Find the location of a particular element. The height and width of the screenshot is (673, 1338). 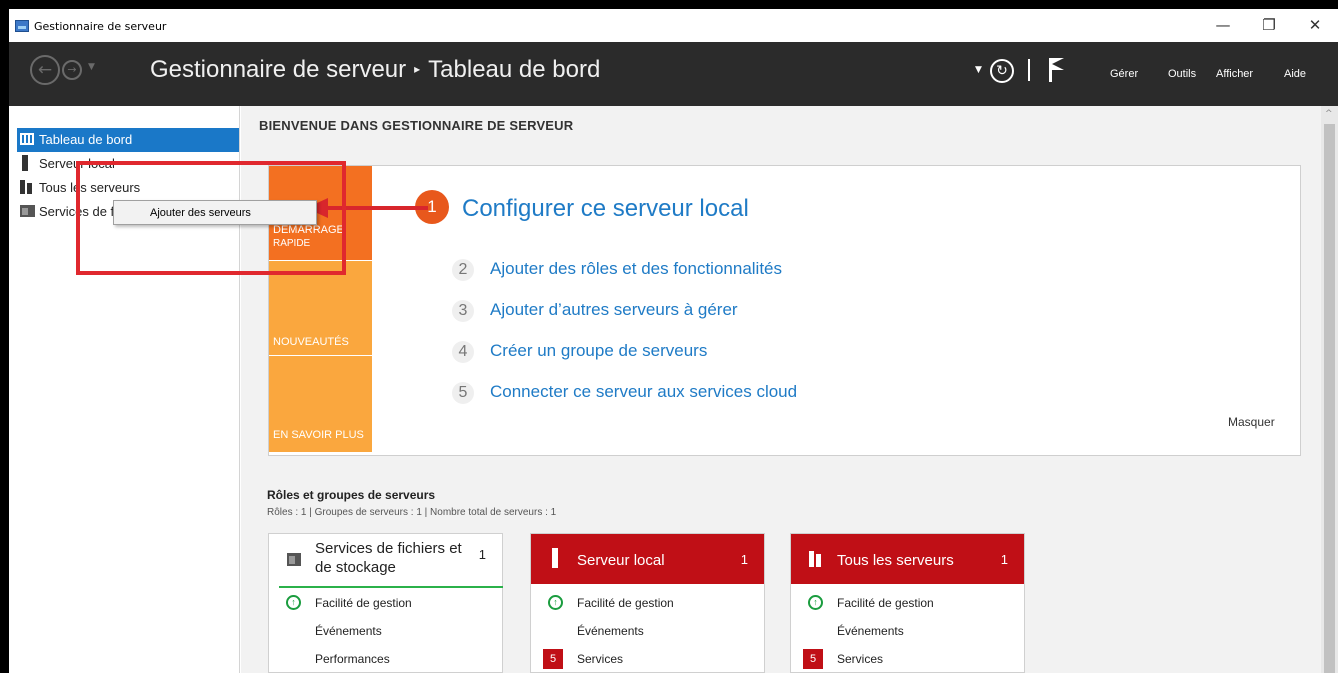

breadcrumb-root: Gestionnaire de serveur is located at coordinates (278, 69).